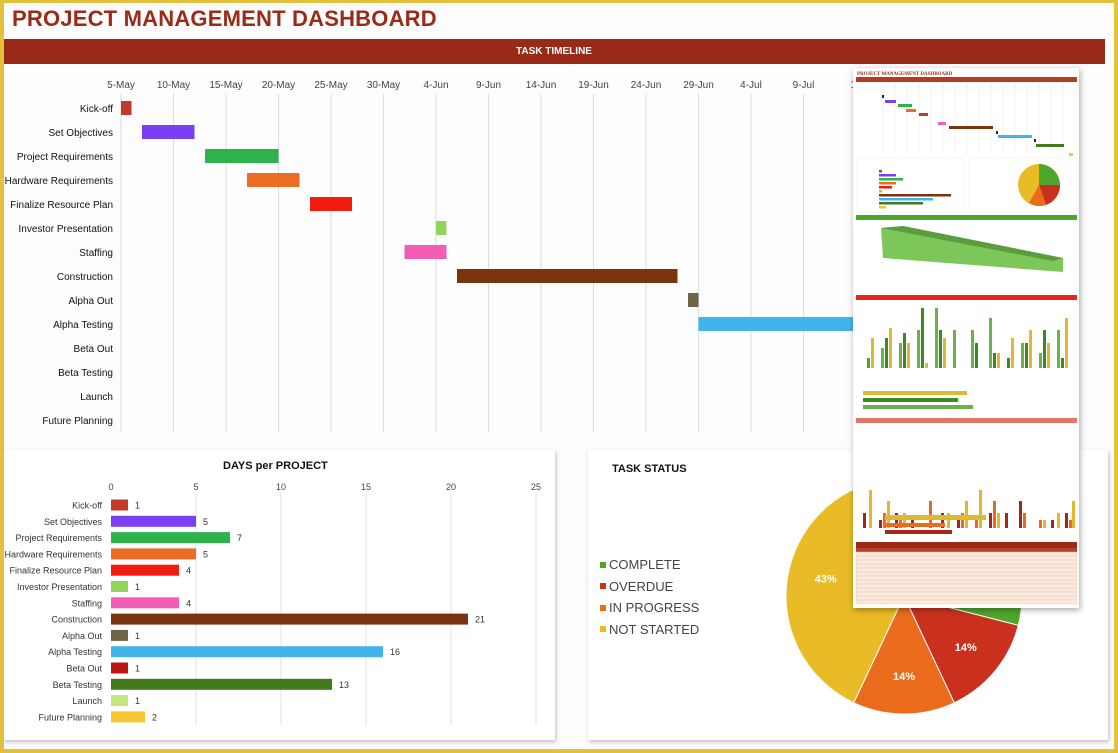  Describe the element at coordinates (85, 373) in the screenshot. I see `gantt-task-label: Beta Testing` at that location.